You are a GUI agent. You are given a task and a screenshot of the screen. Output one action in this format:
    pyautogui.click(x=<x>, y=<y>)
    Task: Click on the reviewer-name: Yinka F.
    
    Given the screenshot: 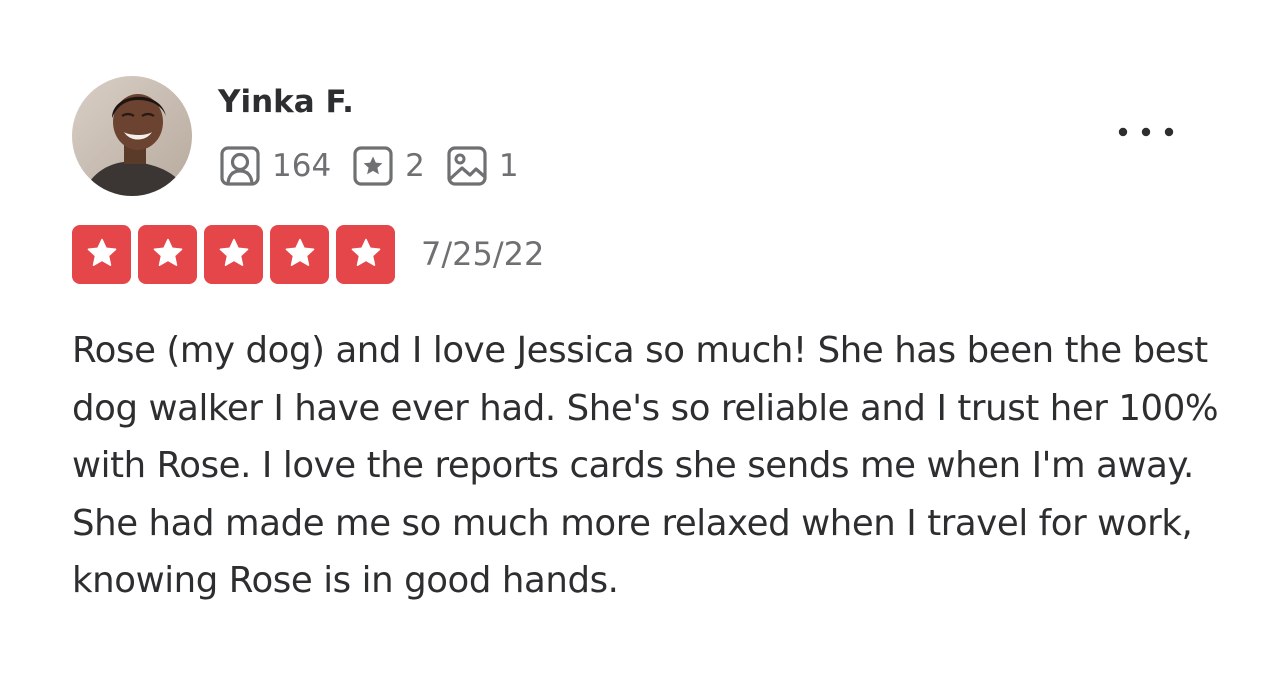 What is the action you would take?
    pyautogui.click(x=286, y=102)
    